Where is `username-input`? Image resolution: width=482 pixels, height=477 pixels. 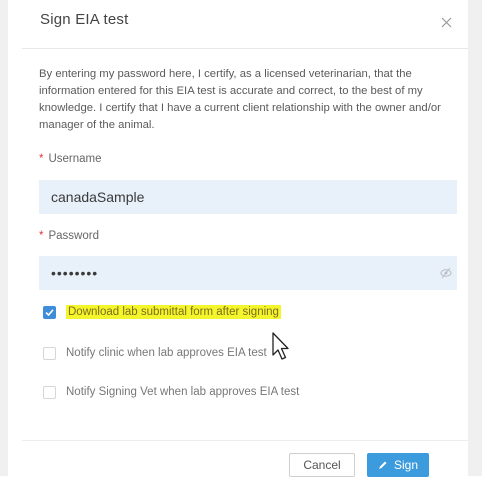 username-input is located at coordinates (248, 197).